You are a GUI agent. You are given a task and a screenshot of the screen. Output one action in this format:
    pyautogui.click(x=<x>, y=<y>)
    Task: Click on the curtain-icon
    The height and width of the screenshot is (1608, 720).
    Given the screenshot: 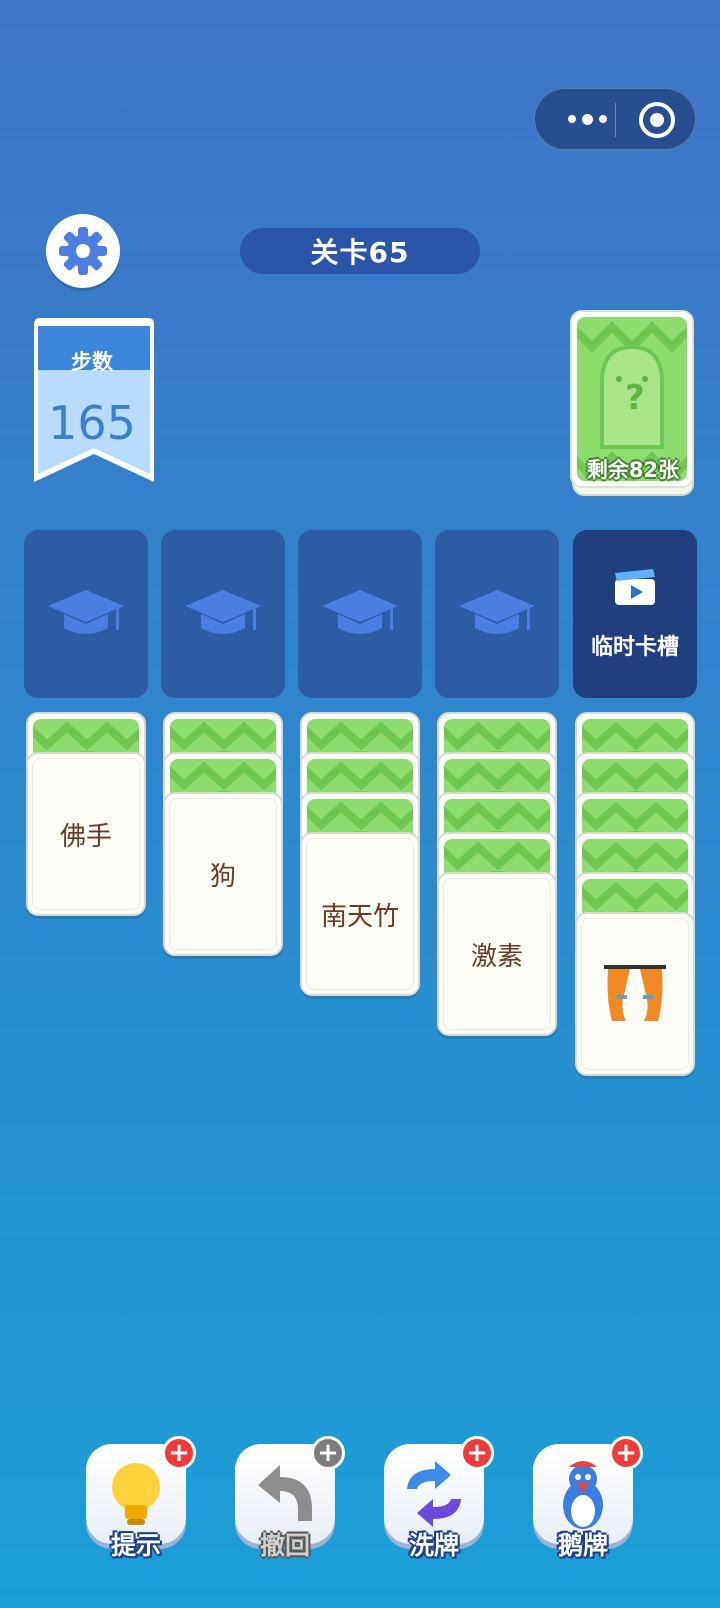 What is the action you would take?
    pyautogui.click(x=635, y=993)
    